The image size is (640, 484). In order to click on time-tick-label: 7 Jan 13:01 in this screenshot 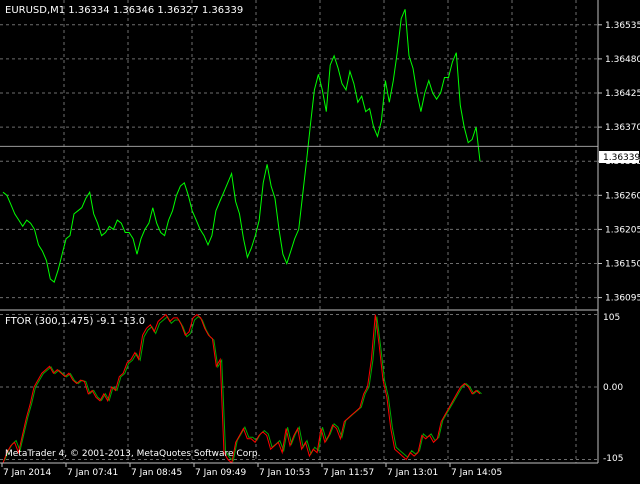, I will do `click(412, 473)`.